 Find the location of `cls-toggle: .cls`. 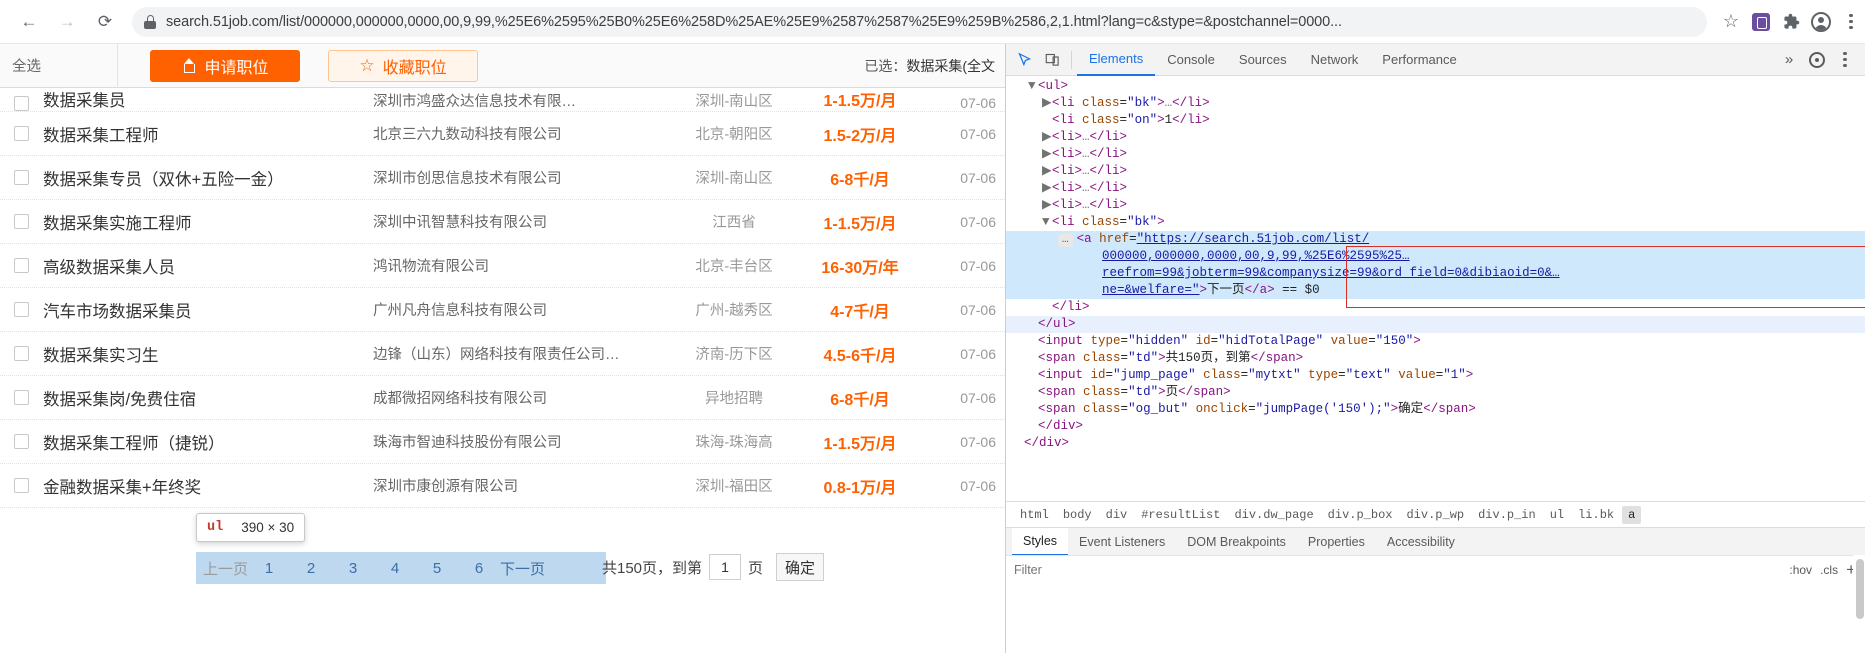

cls-toggle: .cls is located at coordinates (1829, 570).